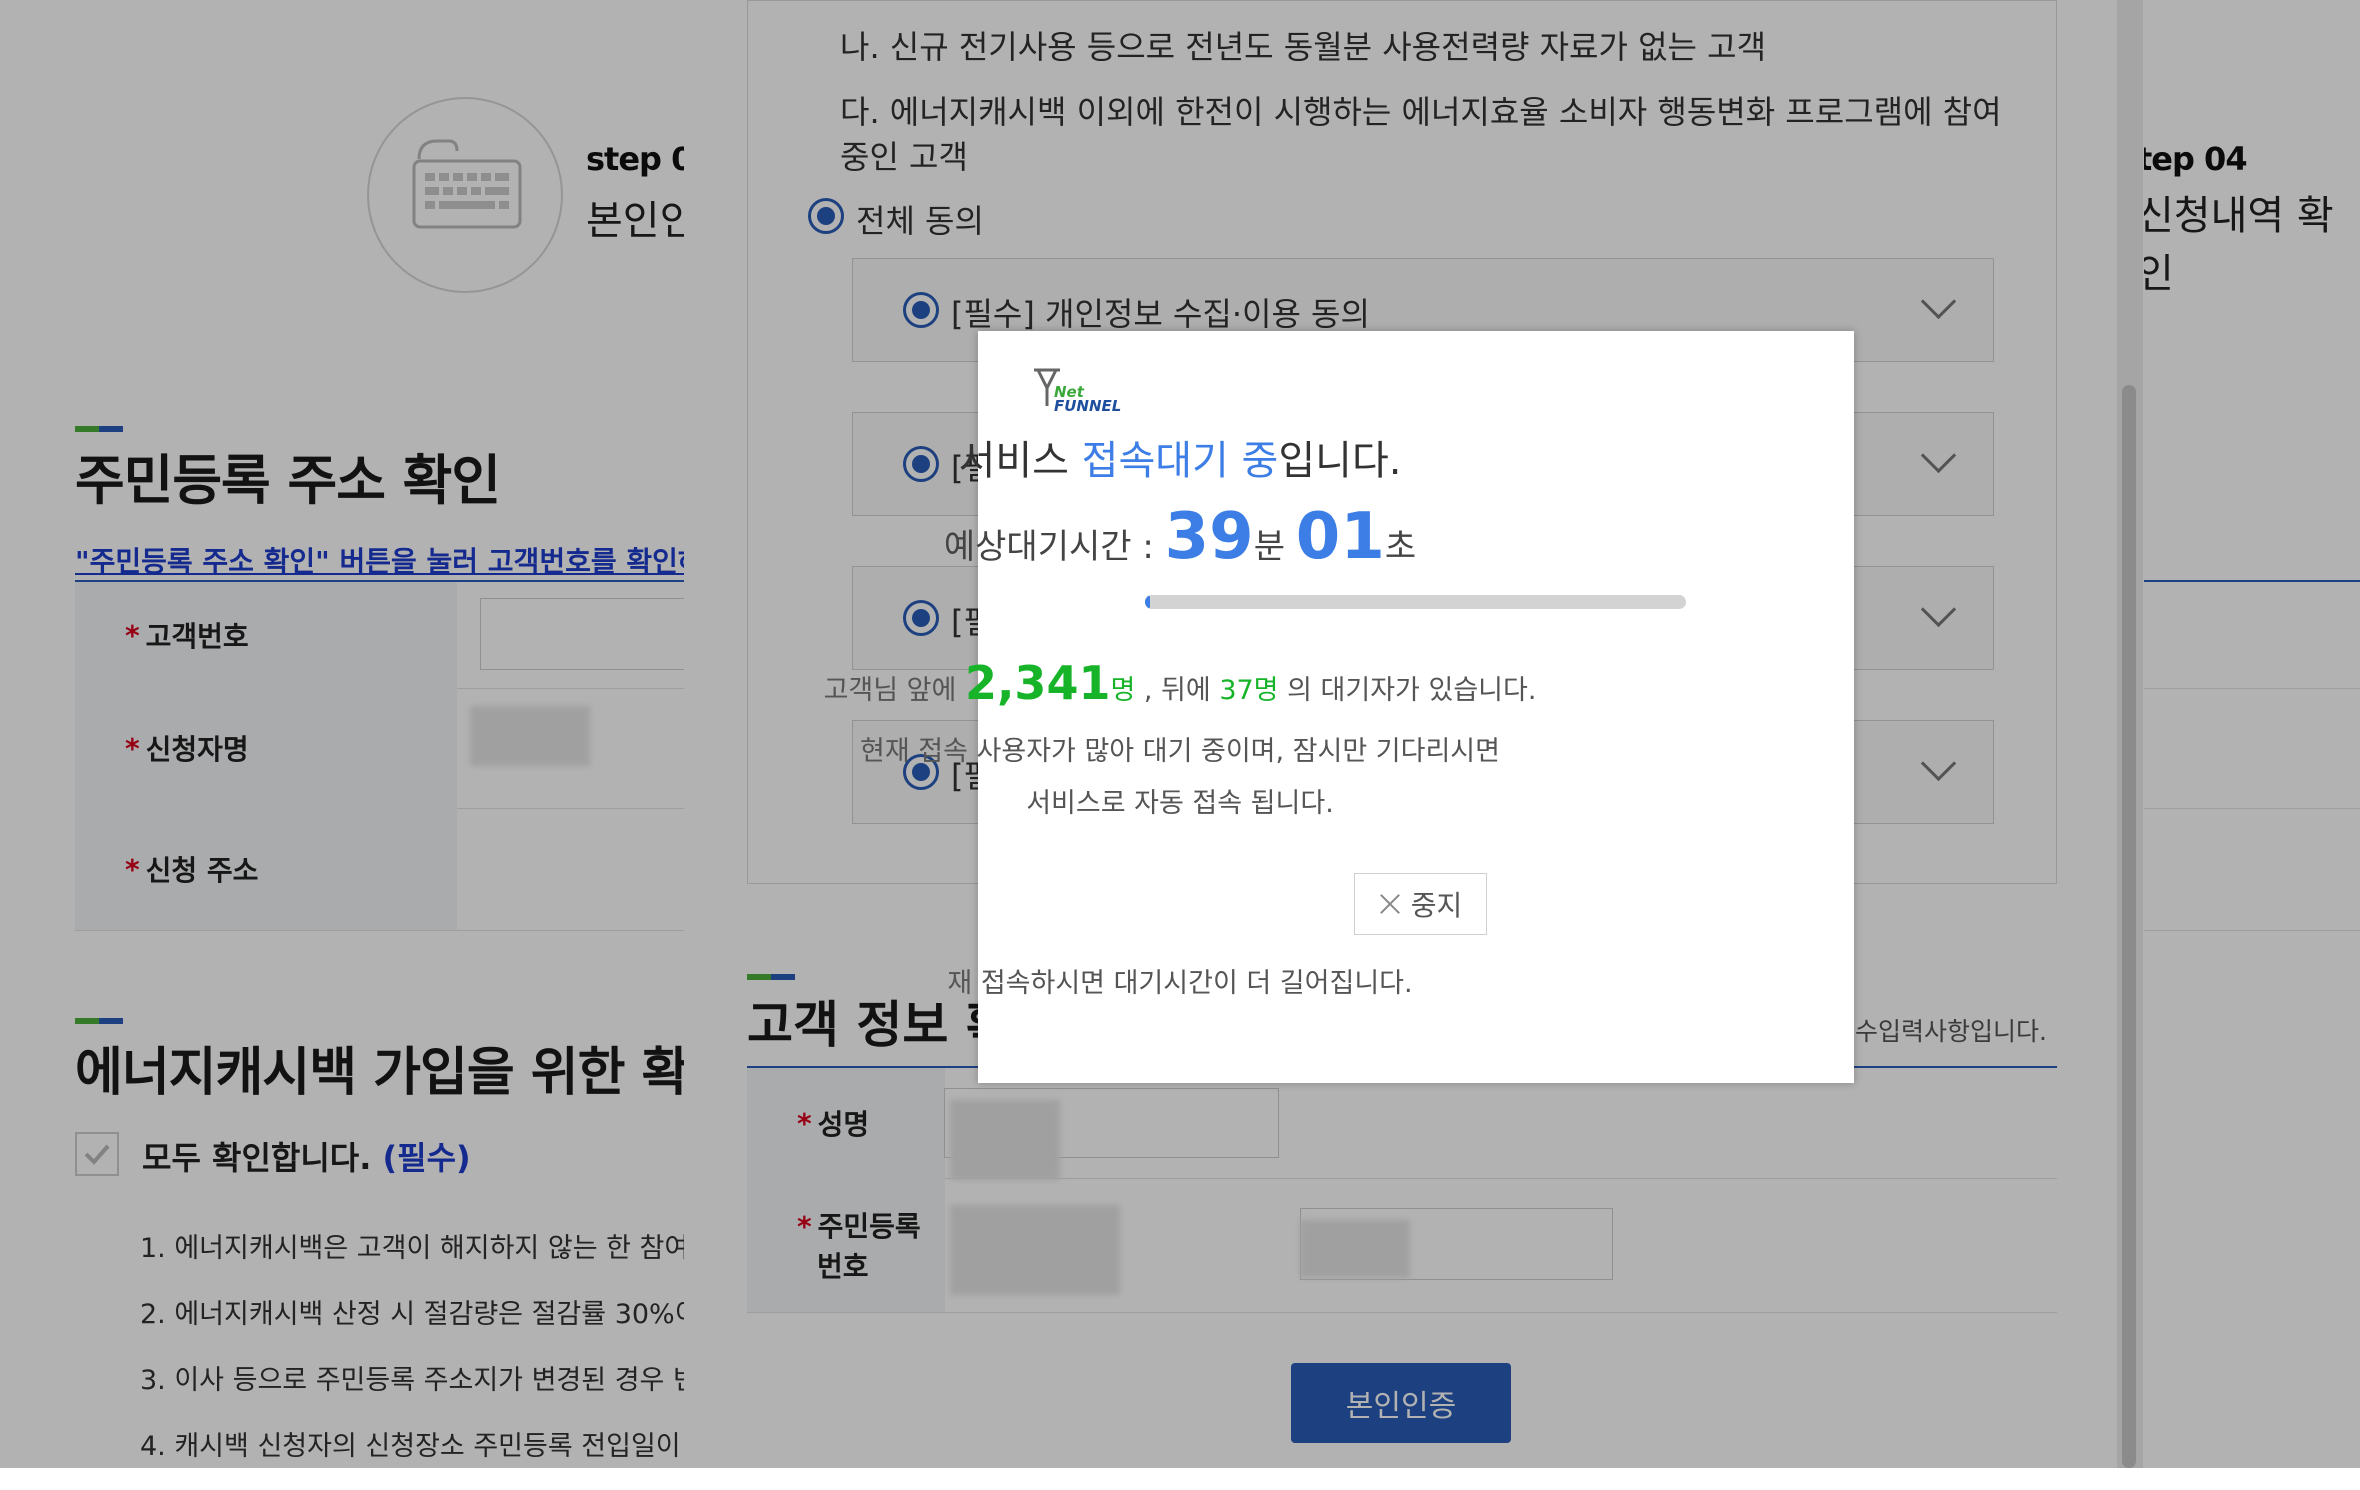  What do you see at coordinates (1180, 803) in the screenshot?
I see `notice-line-2: 서비스로 자동 접속 됩니다.` at bounding box center [1180, 803].